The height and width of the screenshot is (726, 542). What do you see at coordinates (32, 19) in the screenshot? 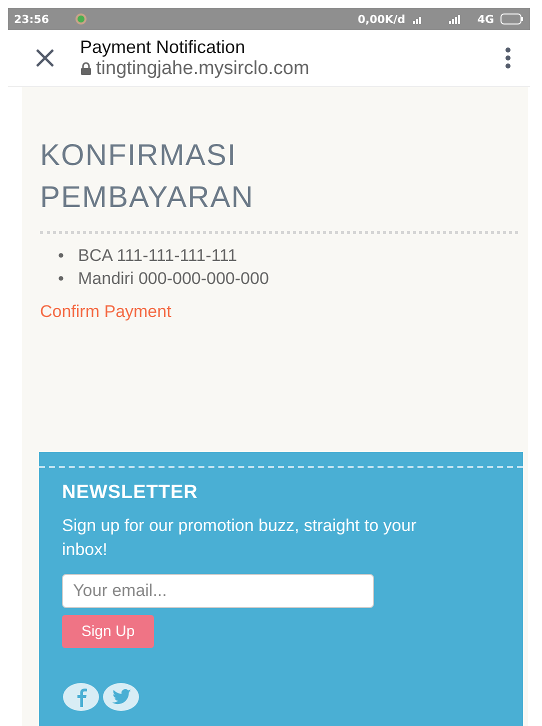
I see `status-time: 23:56` at bounding box center [32, 19].